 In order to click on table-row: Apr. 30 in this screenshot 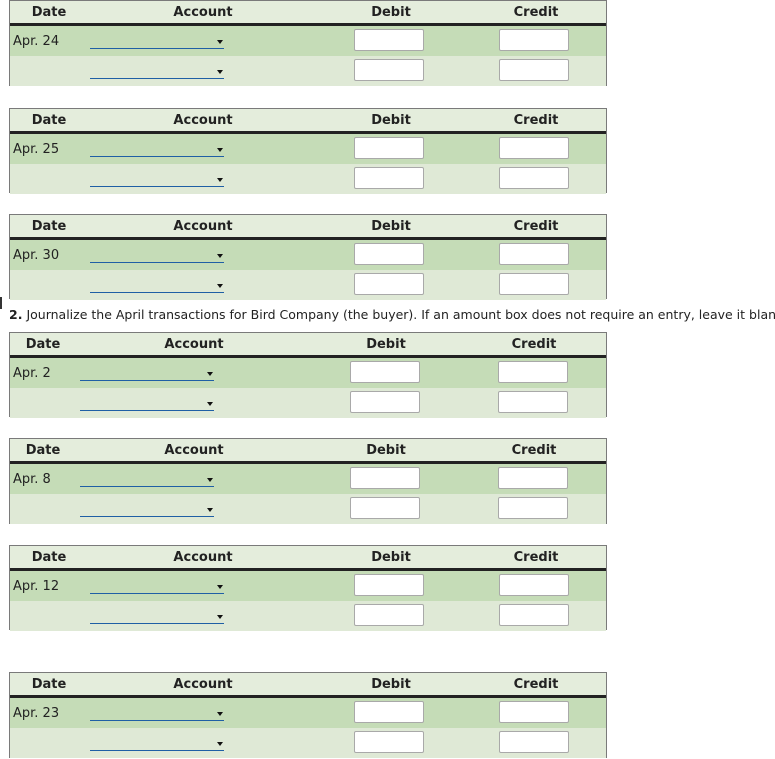, I will do `click(308, 255)`.